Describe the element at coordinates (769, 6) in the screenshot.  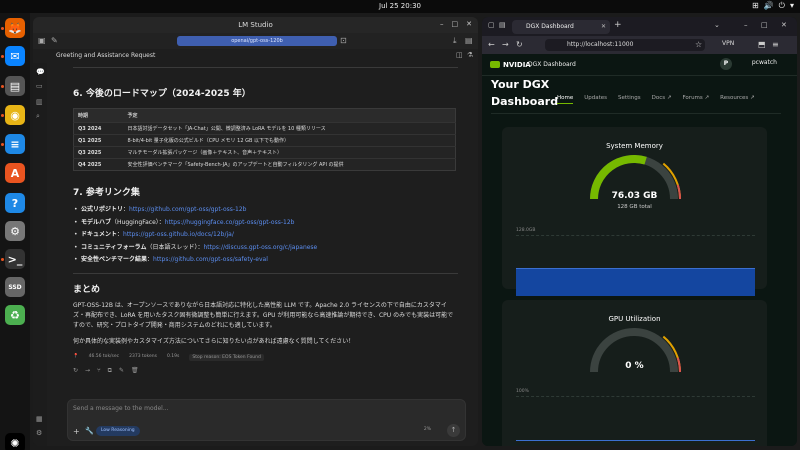
I see `volume-icon: 🔊` at that location.